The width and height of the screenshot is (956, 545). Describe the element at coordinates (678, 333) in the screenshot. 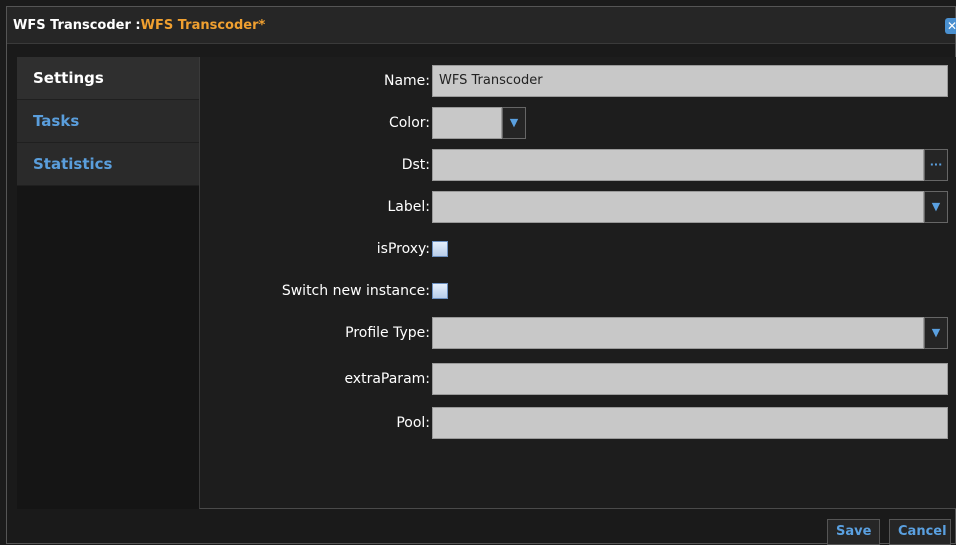

I see `profile-type-select` at that location.